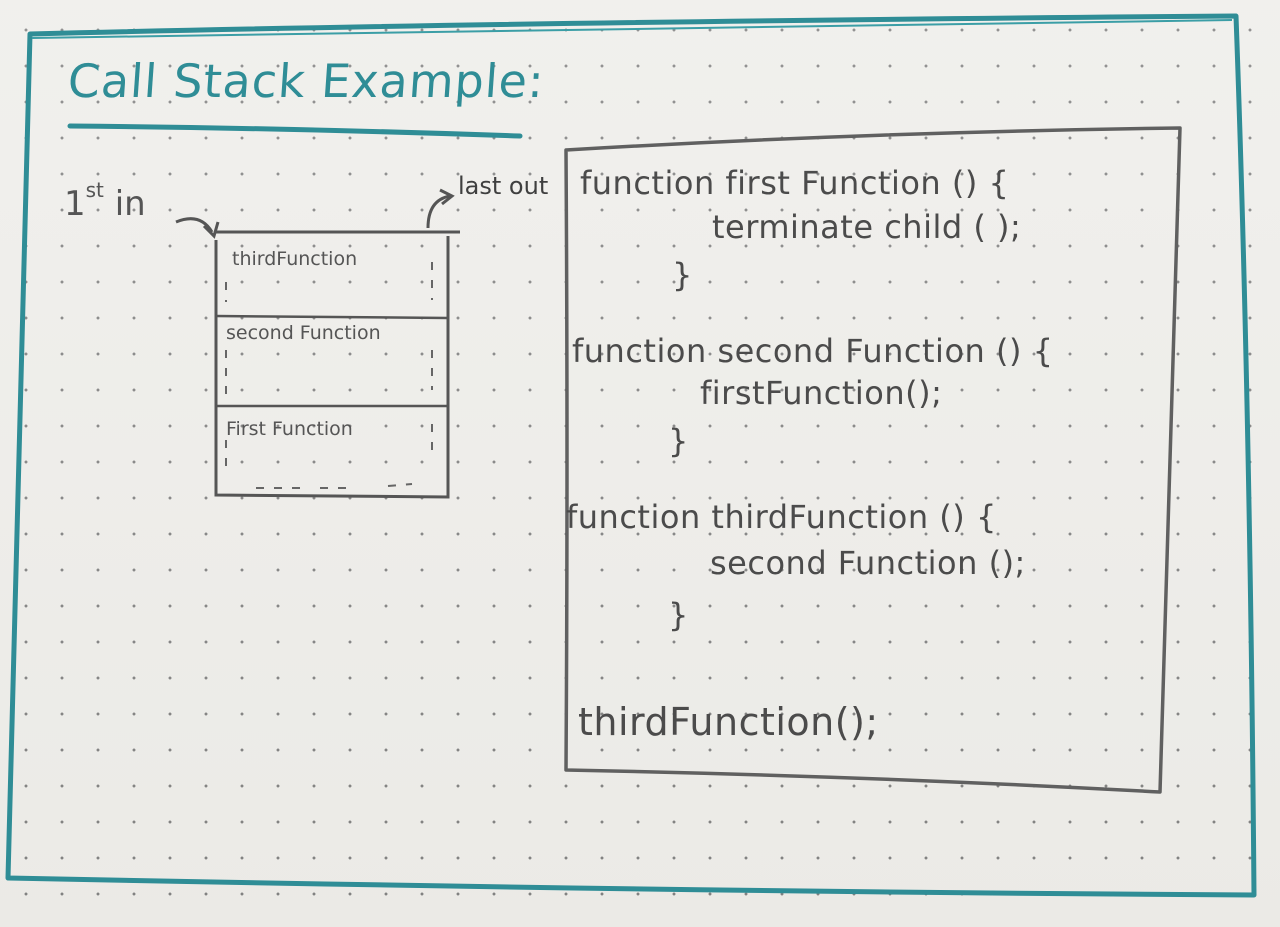  Describe the element at coordinates (868, 563) in the screenshot. I see `code-third-function-body: second Function ();` at that location.